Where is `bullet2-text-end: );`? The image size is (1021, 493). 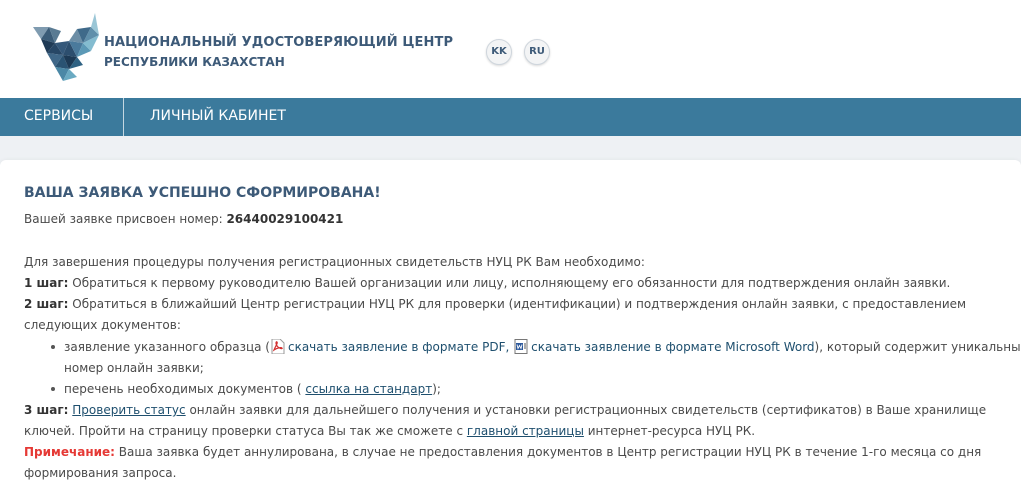
bullet2-text-end: ); is located at coordinates (436, 389).